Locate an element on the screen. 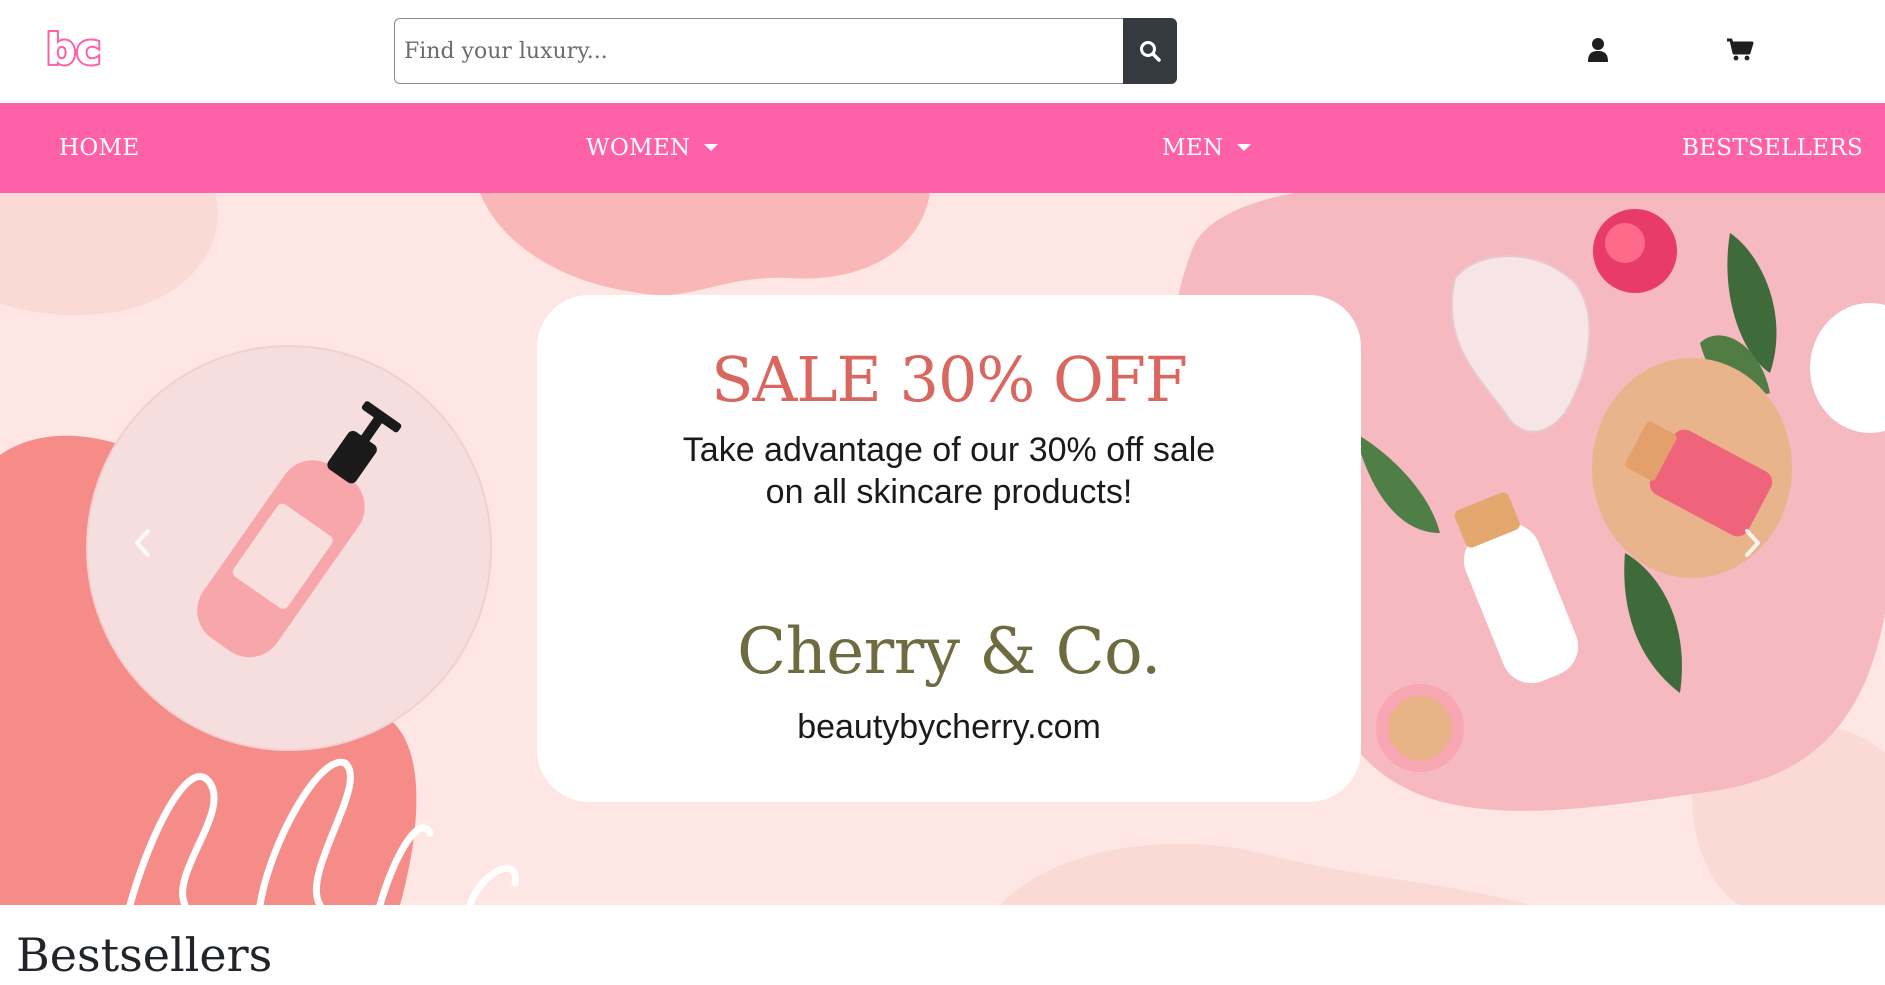 This screenshot has height=985, width=1885. sale-title: SALE 30% OFF is located at coordinates (949, 379).